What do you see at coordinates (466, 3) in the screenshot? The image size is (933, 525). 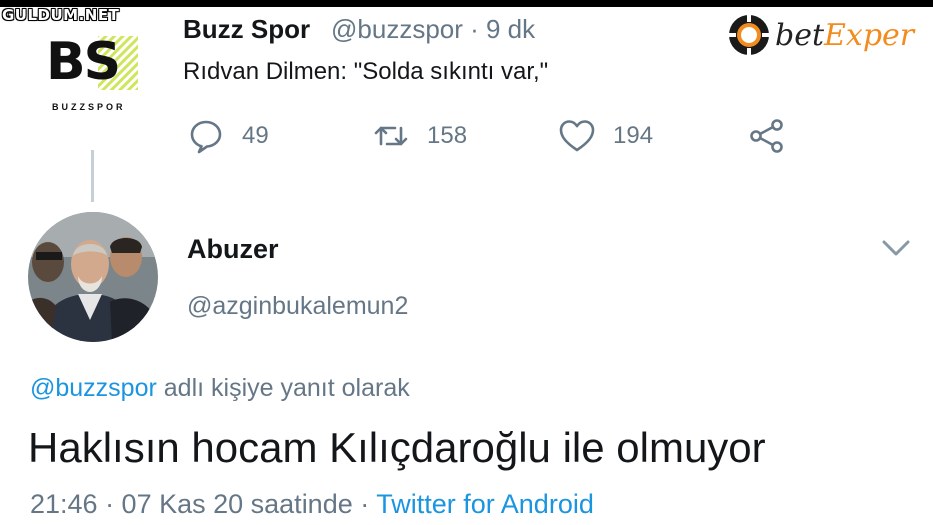 I see `top-bar` at bounding box center [466, 3].